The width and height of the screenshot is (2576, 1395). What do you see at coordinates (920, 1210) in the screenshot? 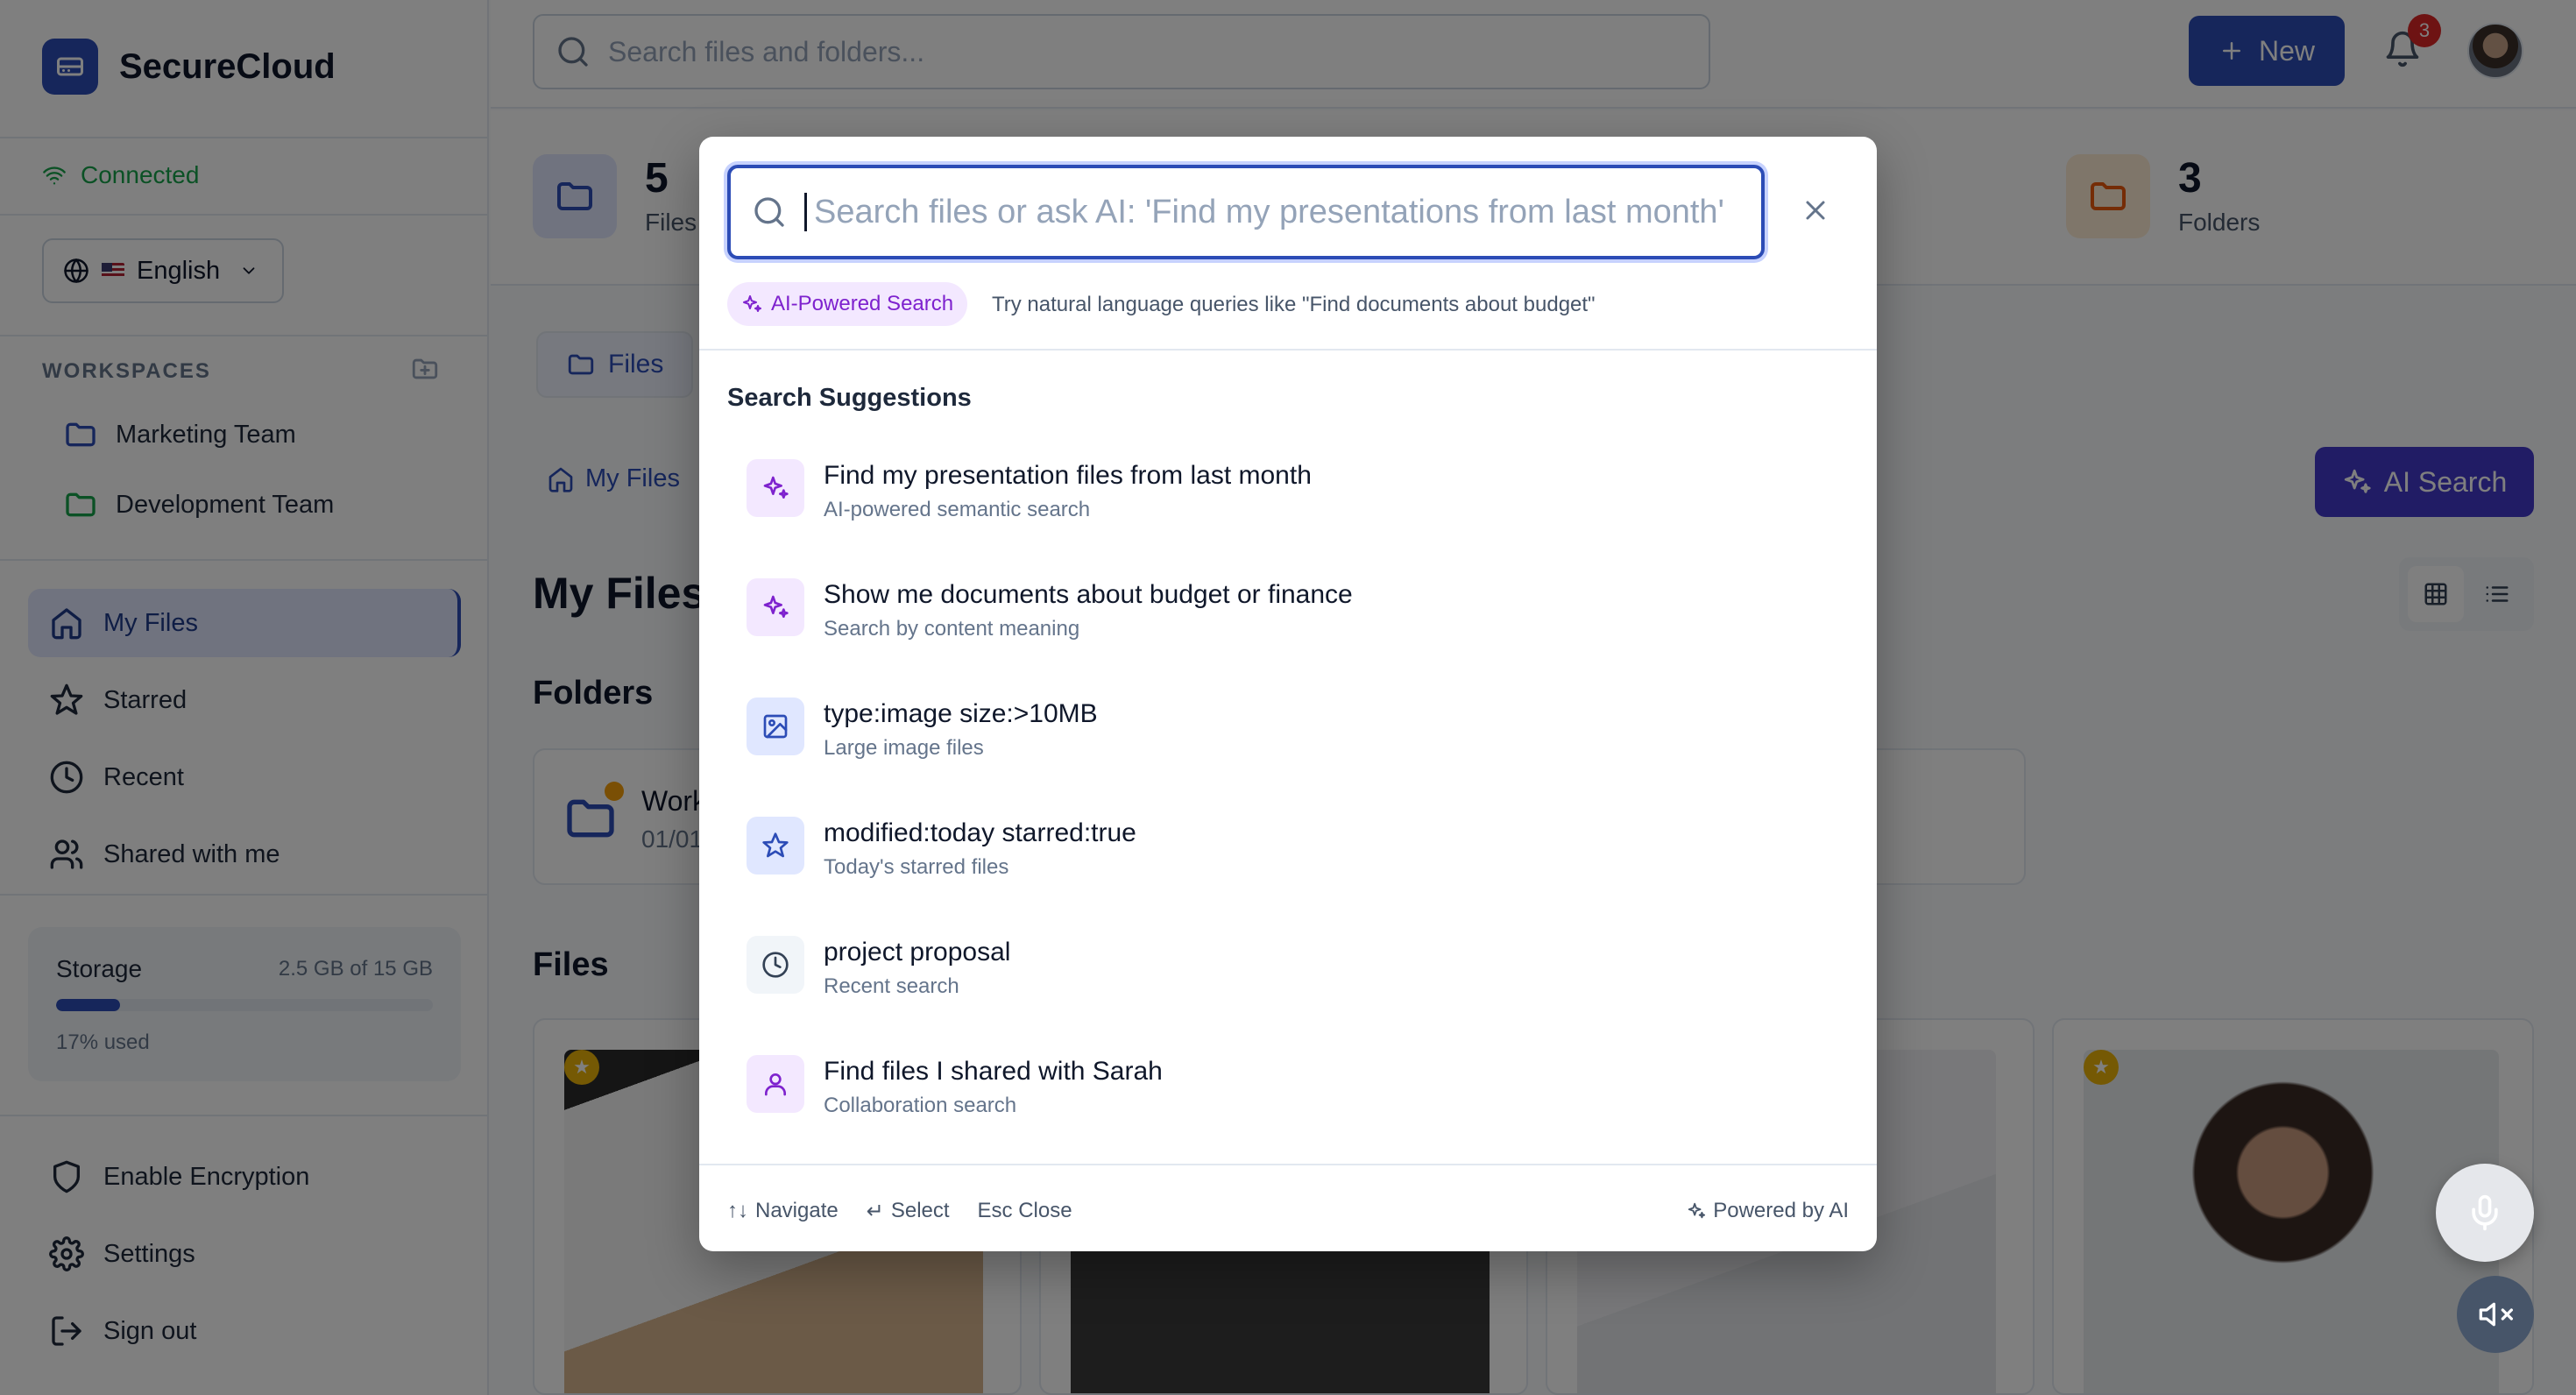
I see `select-label: Select` at bounding box center [920, 1210].